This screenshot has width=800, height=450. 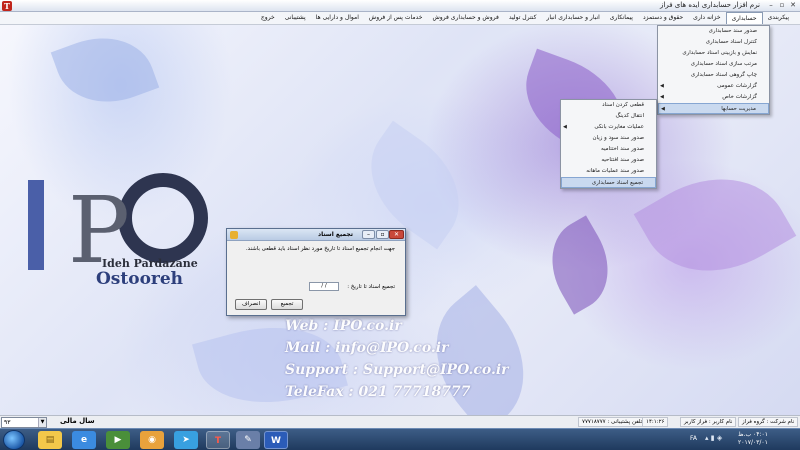 I want to click on dialog-maximize-button: ▫, so click(x=382, y=234).